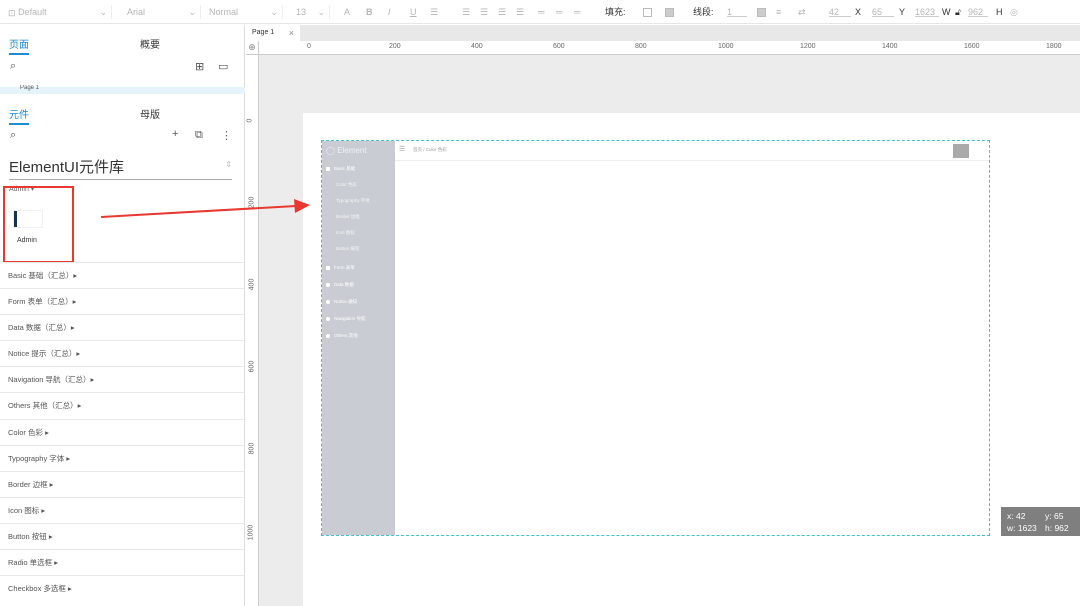 Image resolution: width=1080 pixels, height=606 pixels. Describe the element at coordinates (1057, 528) in the screenshot. I see `coord-h: h: 962` at that location.